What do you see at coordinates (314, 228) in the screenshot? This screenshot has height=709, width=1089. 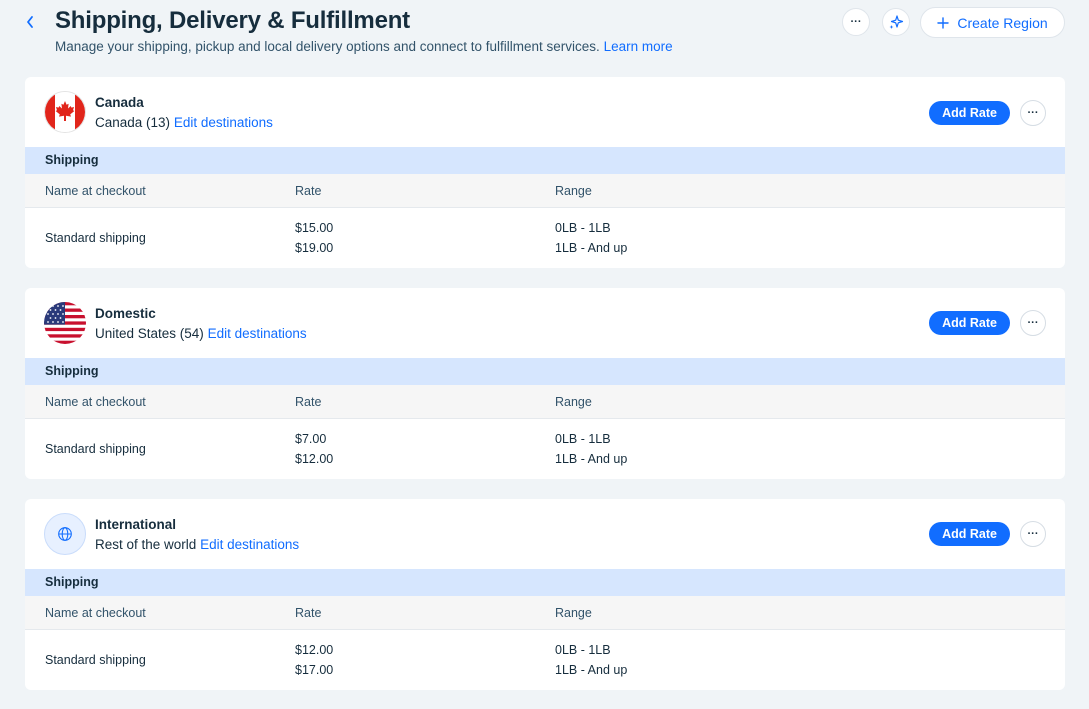 I see `rate-value: $15.00` at bounding box center [314, 228].